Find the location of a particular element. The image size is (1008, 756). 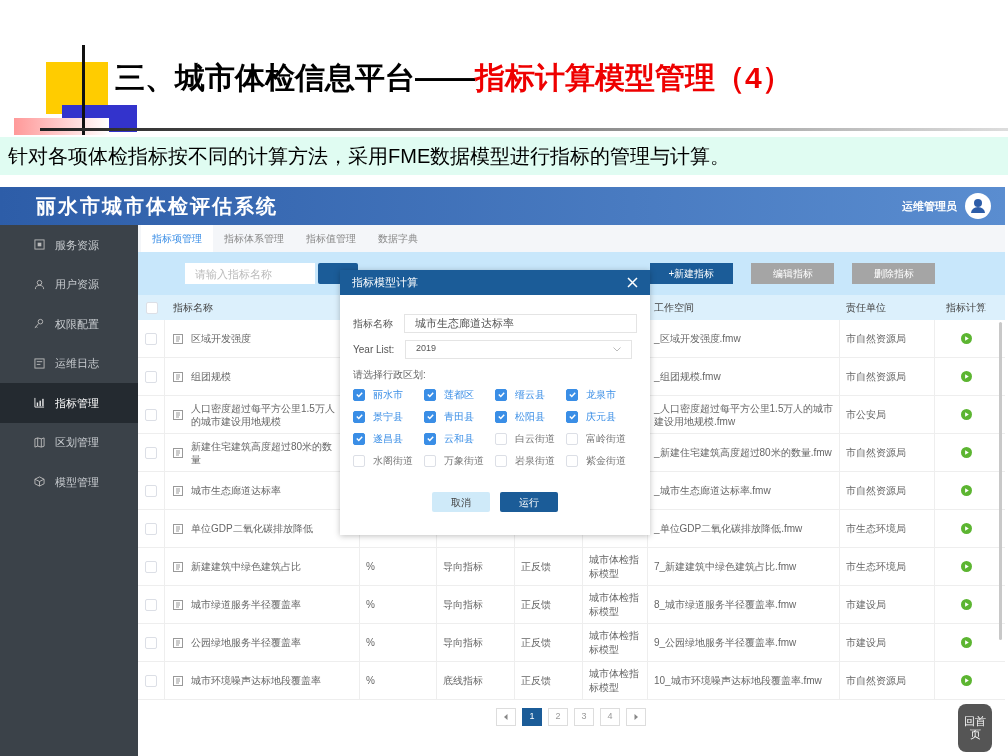

column-header: 工作空间 is located at coordinates (674, 308).